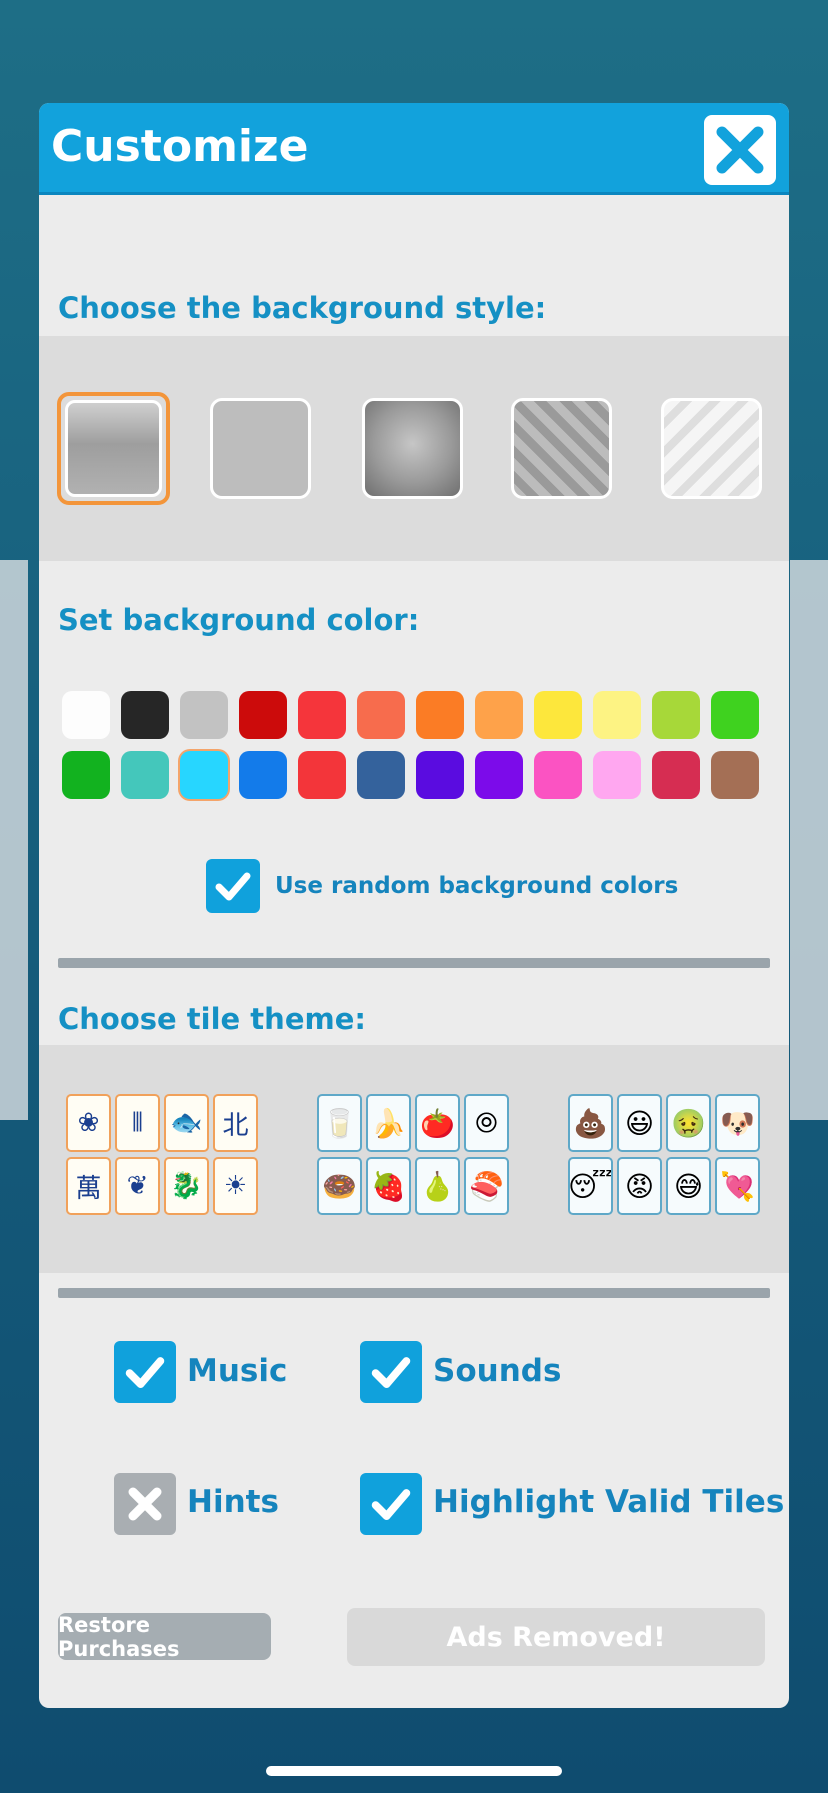 The height and width of the screenshot is (1793, 828). I want to click on tile-preview: 💘, so click(737, 1186).